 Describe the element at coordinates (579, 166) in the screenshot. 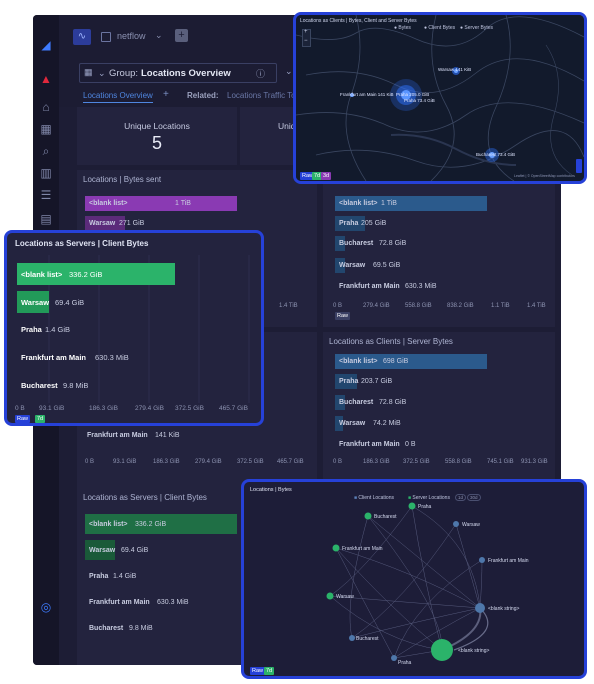

I see `map-side-tab` at that location.